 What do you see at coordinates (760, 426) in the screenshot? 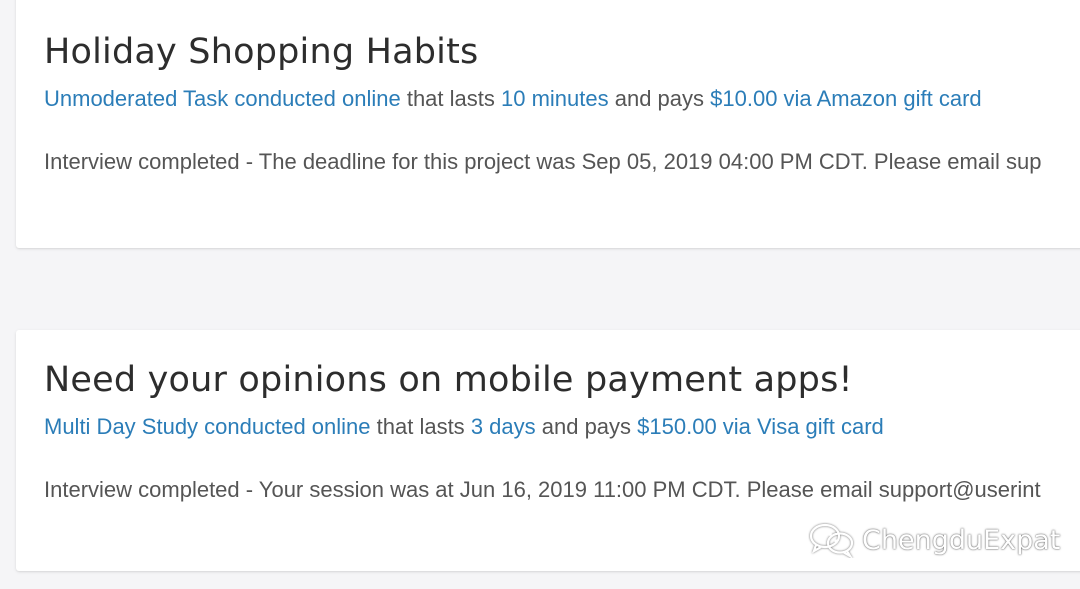
I see `reward-link: $150.00 via Visa gift card` at bounding box center [760, 426].